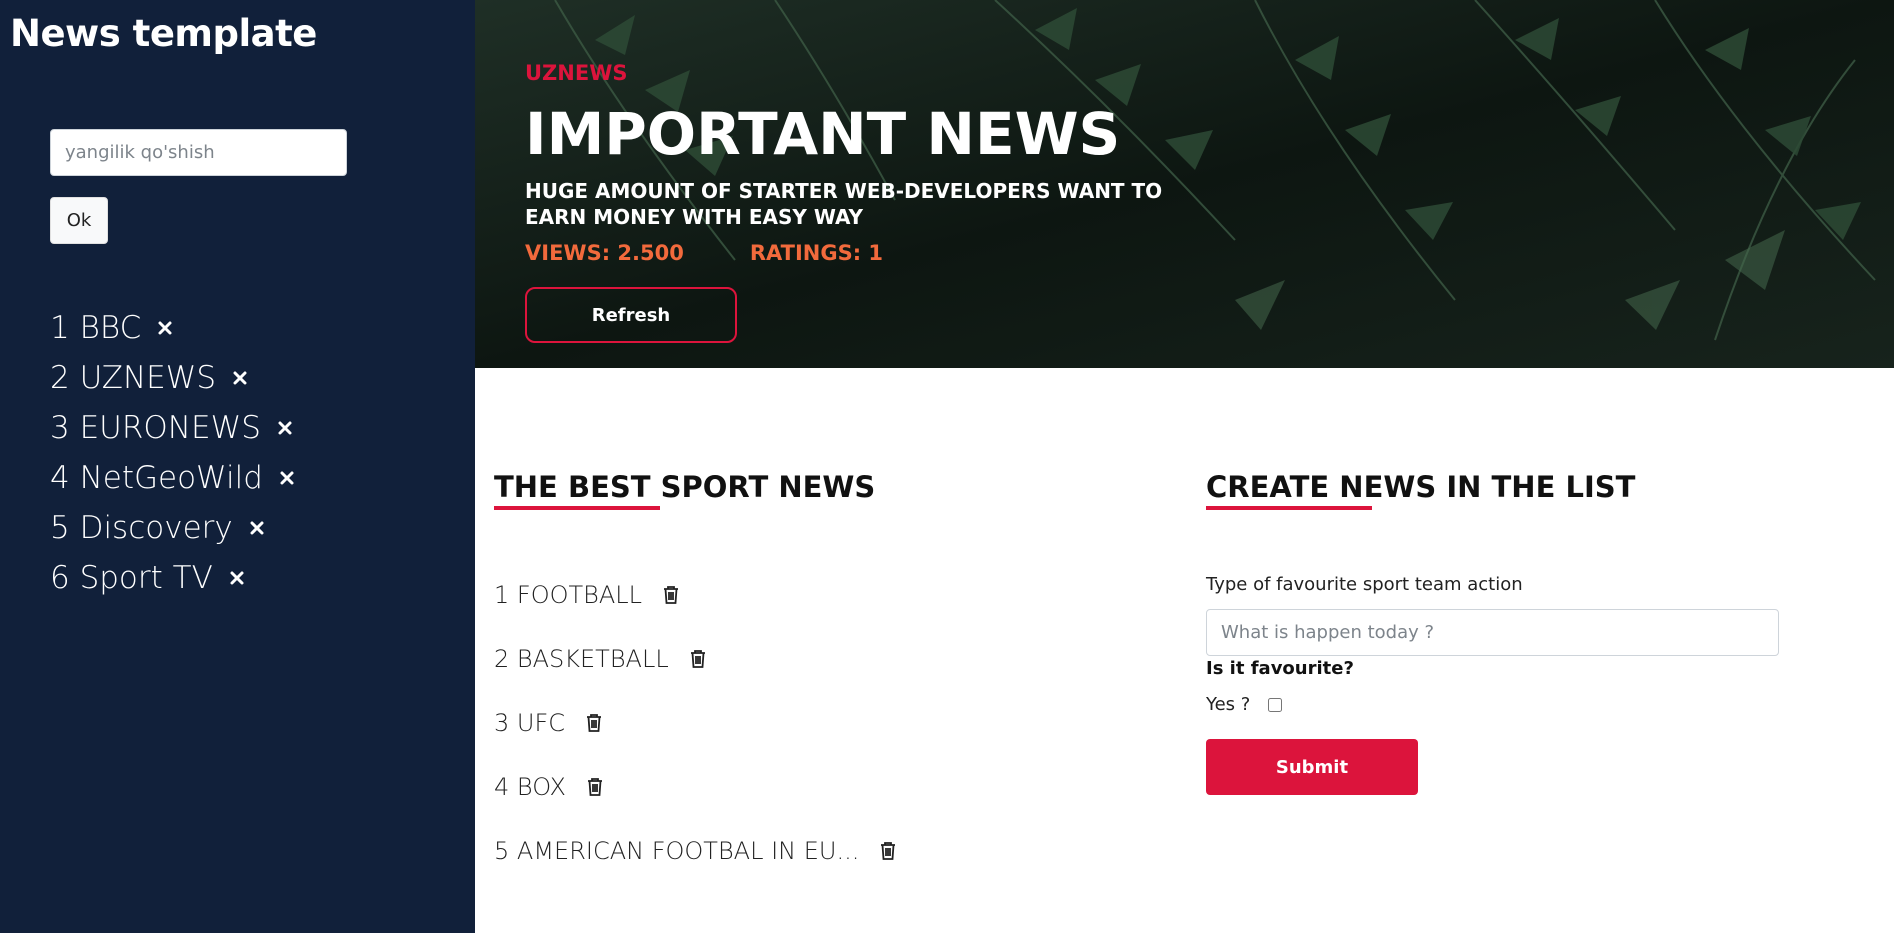 The width and height of the screenshot is (1894, 933). I want to click on create-title-text: CREATE NEWS IN THE LIST, so click(1421, 487).